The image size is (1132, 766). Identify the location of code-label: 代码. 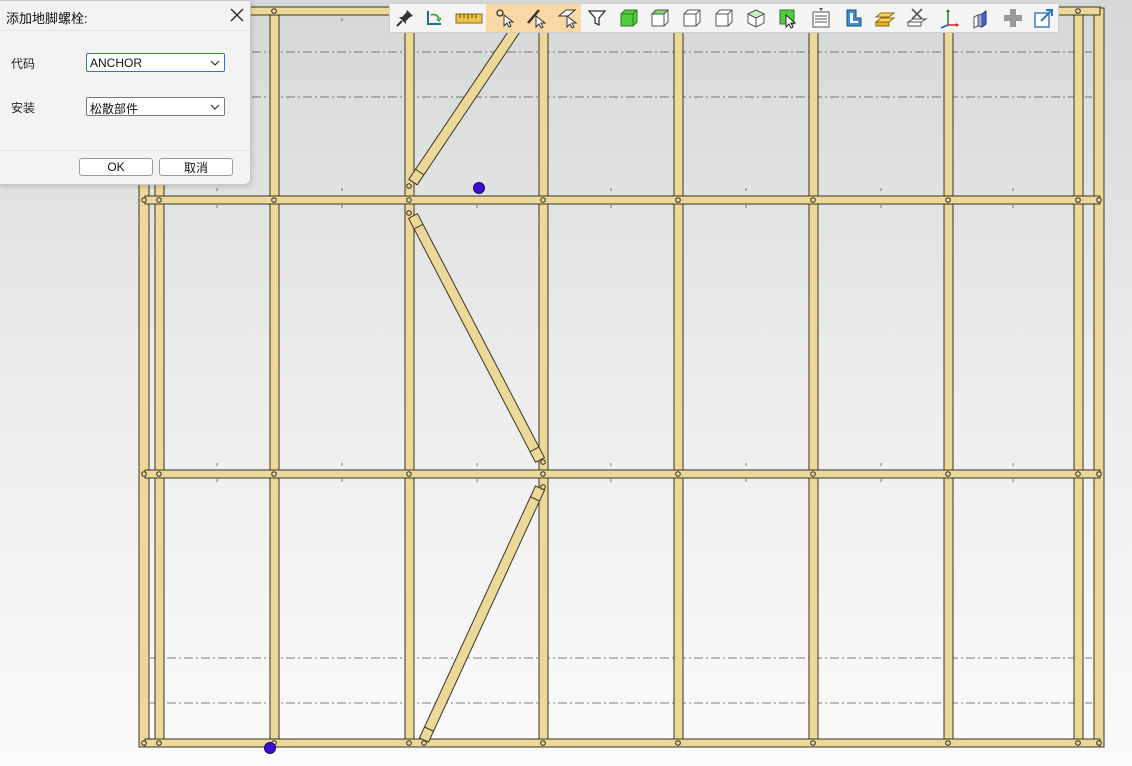
(23, 64).